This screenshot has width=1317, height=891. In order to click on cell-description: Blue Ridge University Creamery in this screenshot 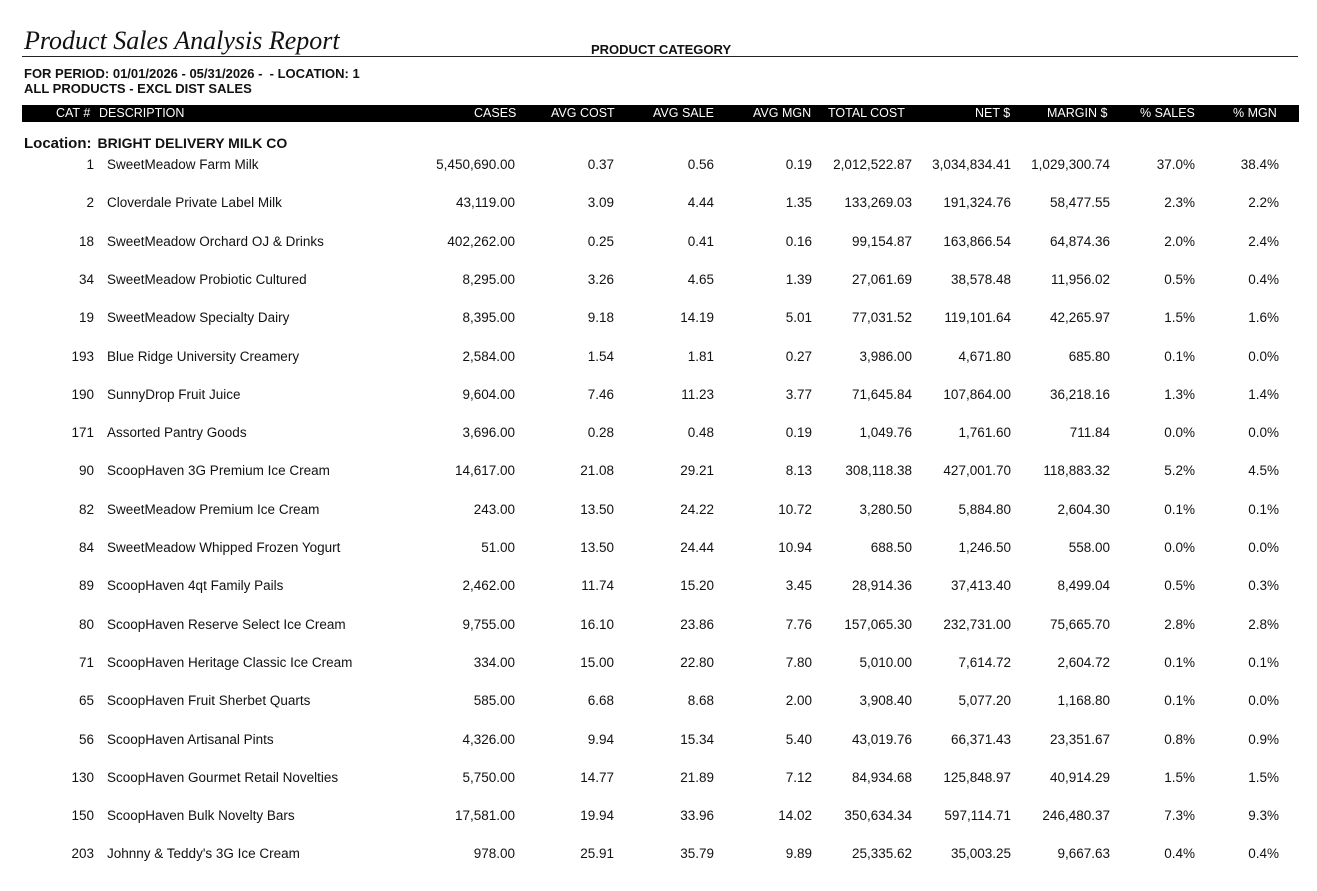, I will do `click(203, 356)`.